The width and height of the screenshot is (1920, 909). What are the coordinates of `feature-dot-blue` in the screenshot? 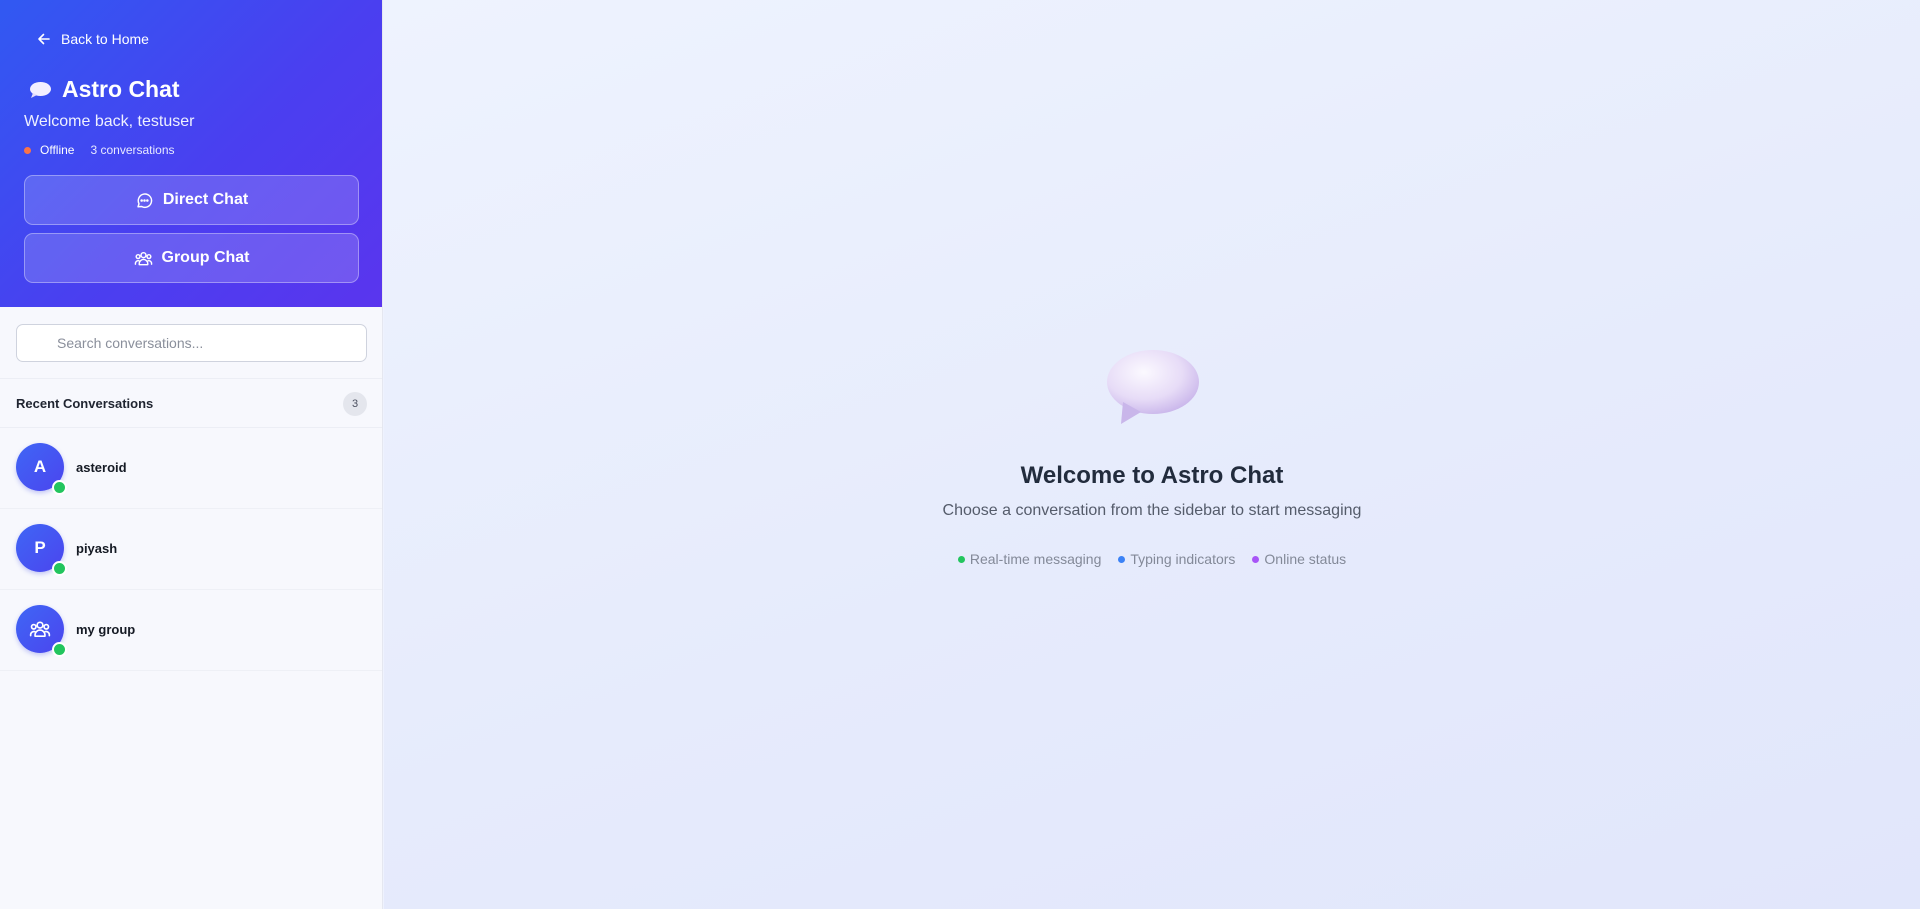 It's located at (1122, 559).